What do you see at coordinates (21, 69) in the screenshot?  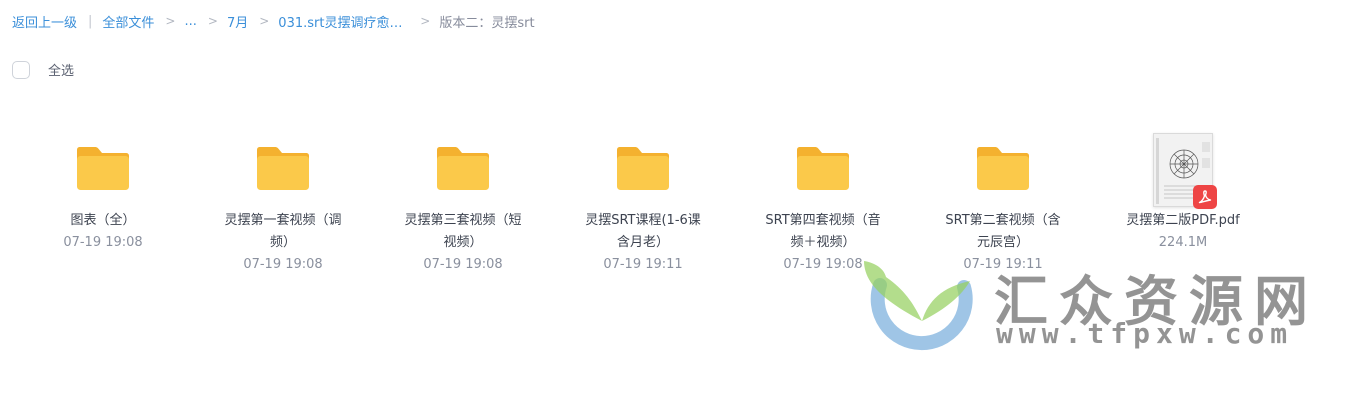 I see `select-all-checkbox` at bounding box center [21, 69].